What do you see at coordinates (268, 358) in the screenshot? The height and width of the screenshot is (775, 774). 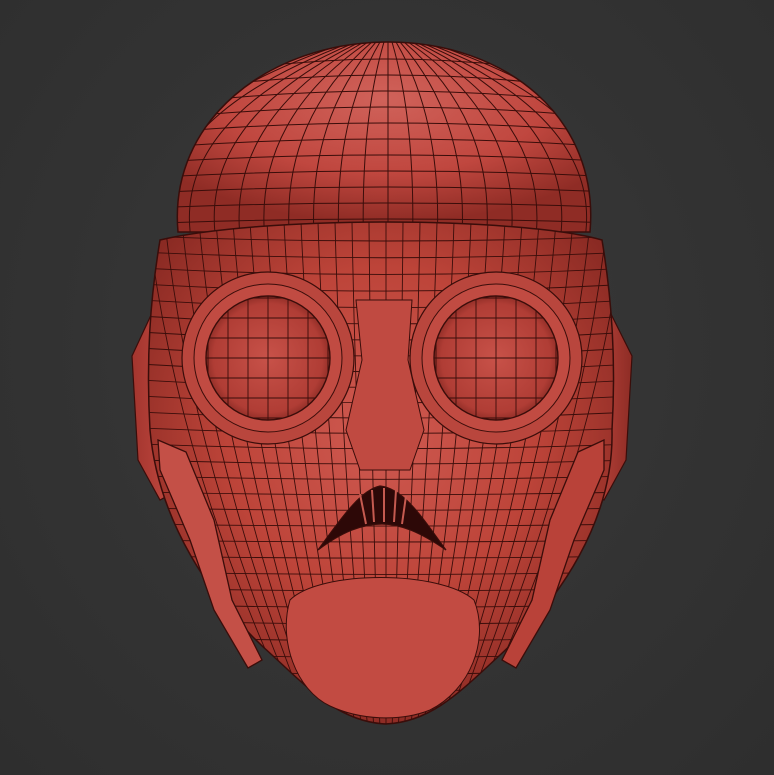 I see `left-eye-socket` at bounding box center [268, 358].